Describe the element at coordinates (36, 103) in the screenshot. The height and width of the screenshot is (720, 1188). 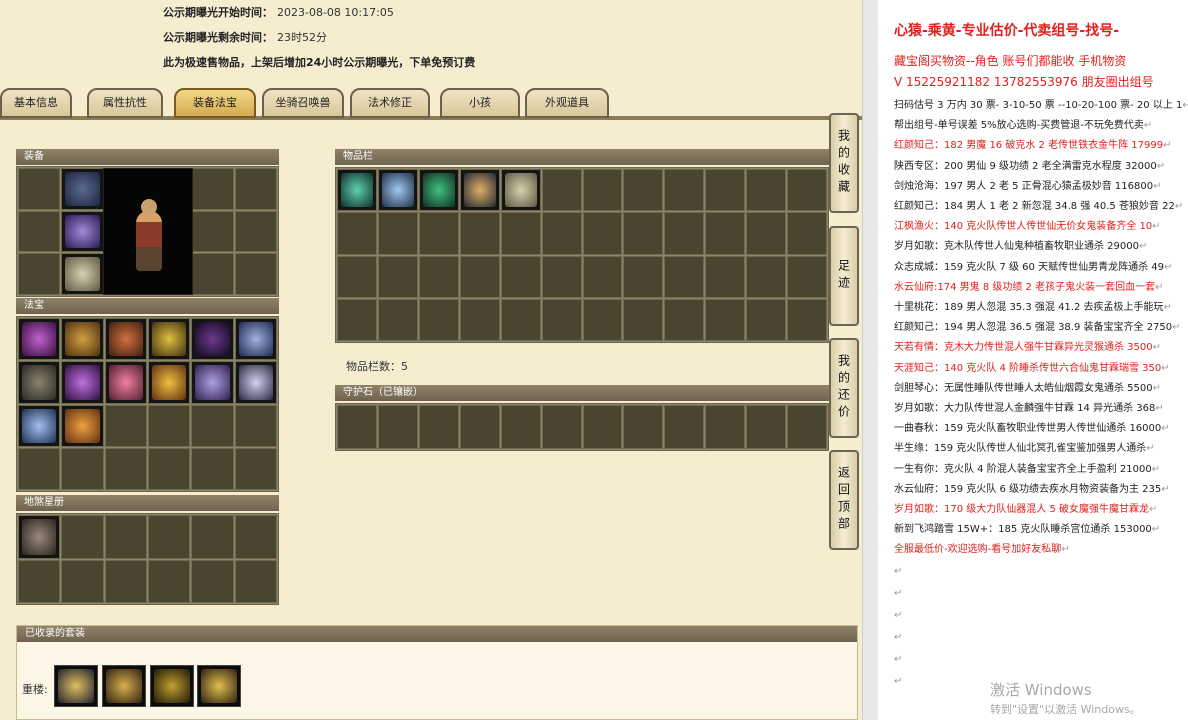
I see `tab-basic-info: 基本信息` at that location.